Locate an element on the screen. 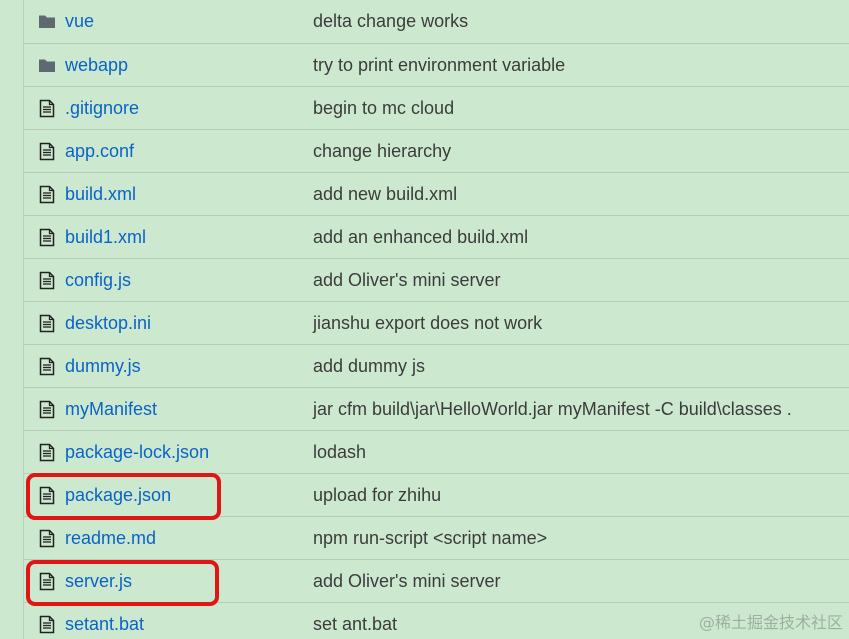 The width and height of the screenshot is (849, 639). file-row: package.json upload for zhihu is located at coordinates (436, 495).